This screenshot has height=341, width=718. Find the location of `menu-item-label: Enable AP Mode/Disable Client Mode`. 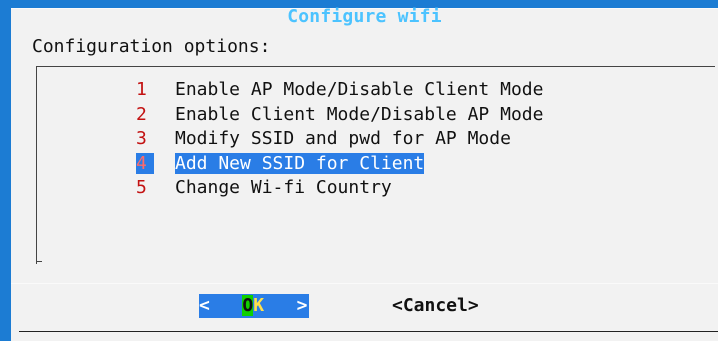

menu-item-label: Enable AP Mode/Disable Client Mode is located at coordinates (359, 89).